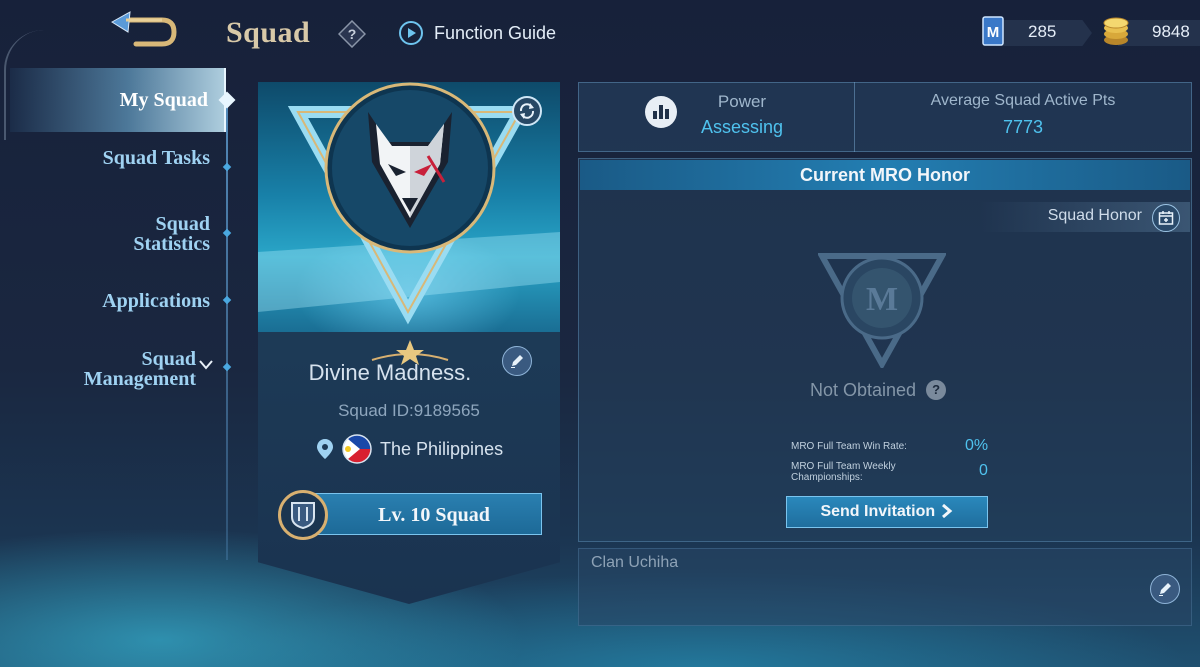 This screenshot has width=1200, height=667. What do you see at coordinates (1042, 31) in the screenshot?
I see `ticket-count: 285` at bounding box center [1042, 31].